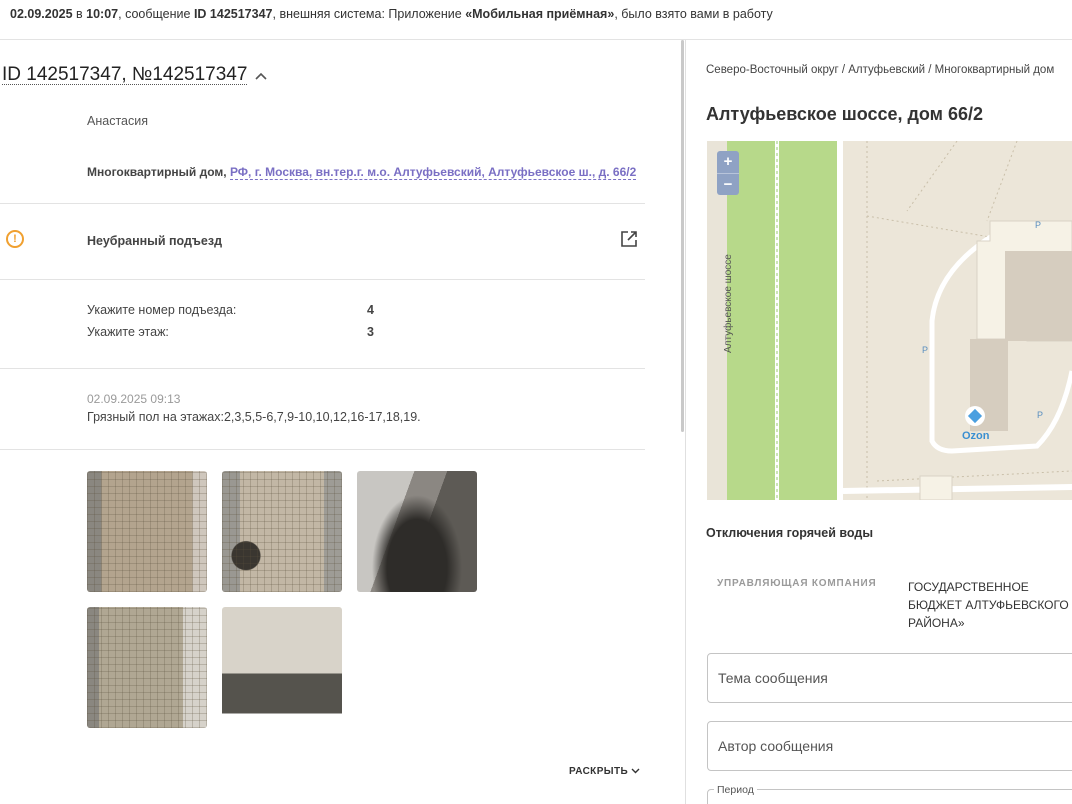 This screenshot has width=1072, height=804. What do you see at coordinates (604, 771) in the screenshot?
I see `expand-button: РАСКРЫТЬ` at bounding box center [604, 771].